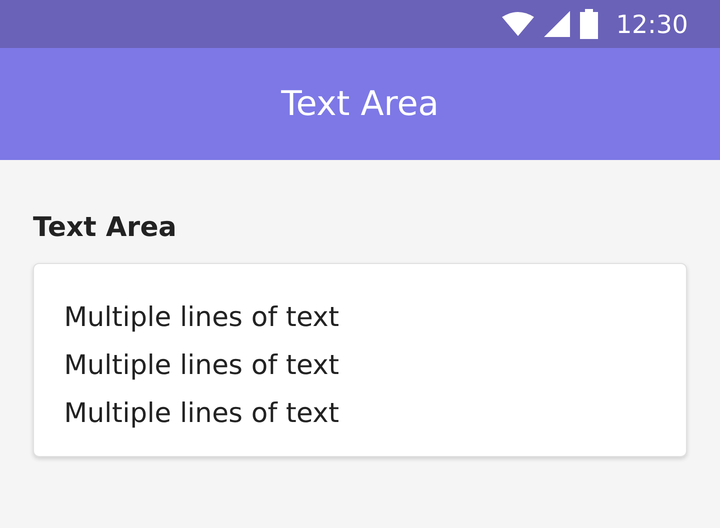  What do you see at coordinates (652, 24) in the screenshot?
I see `status-time: 12:30` at bounding box center [652, 24].